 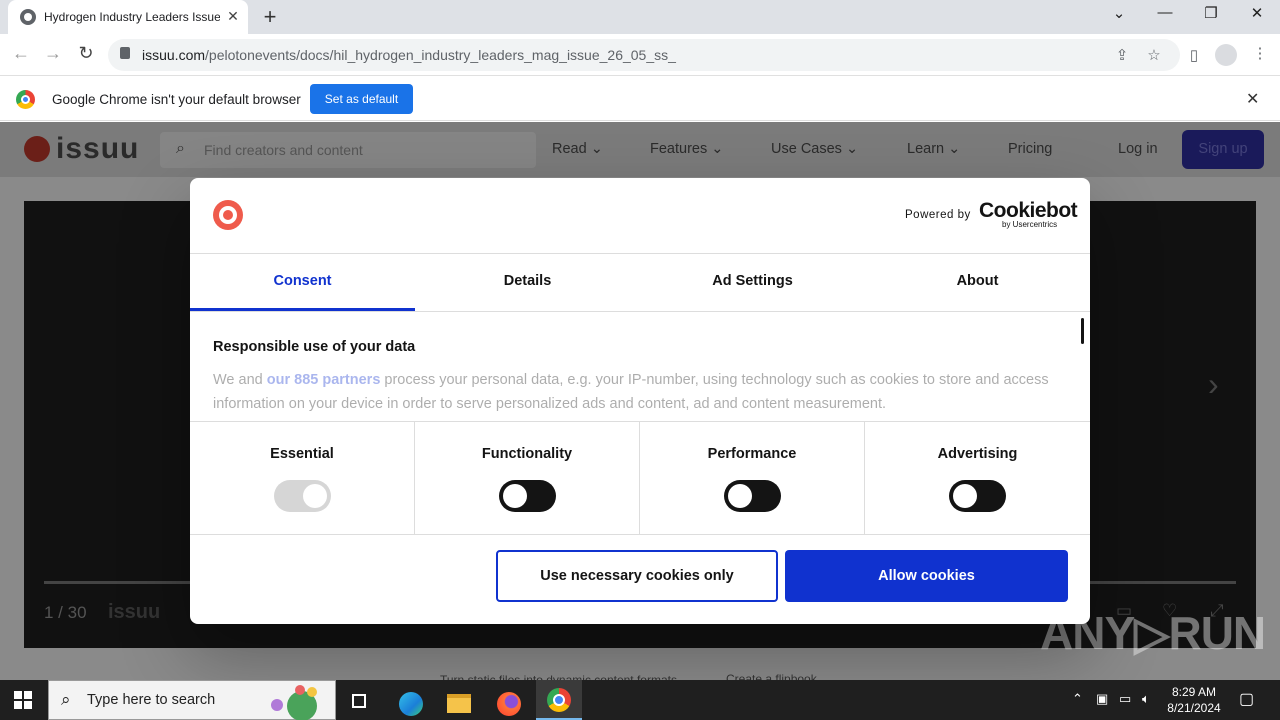 What do you see at coordinates (1213, 384) in the screenshot?
I see `next-page-icon: ›` at bounding box center [1213, 384].